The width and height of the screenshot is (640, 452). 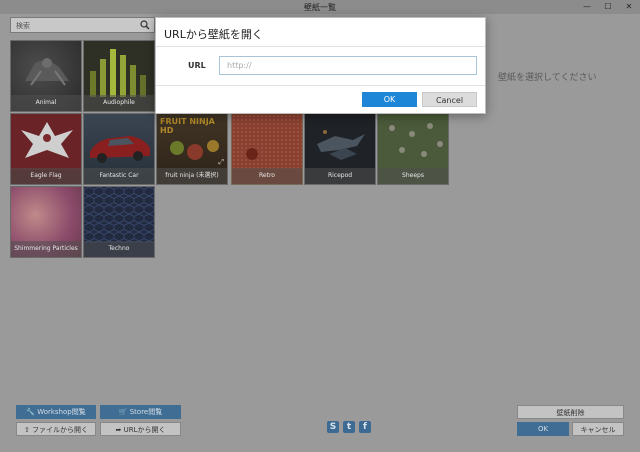 I want to click on wallpaper-thumb-audiophile: Audiophile, so click(x=119, y=76).